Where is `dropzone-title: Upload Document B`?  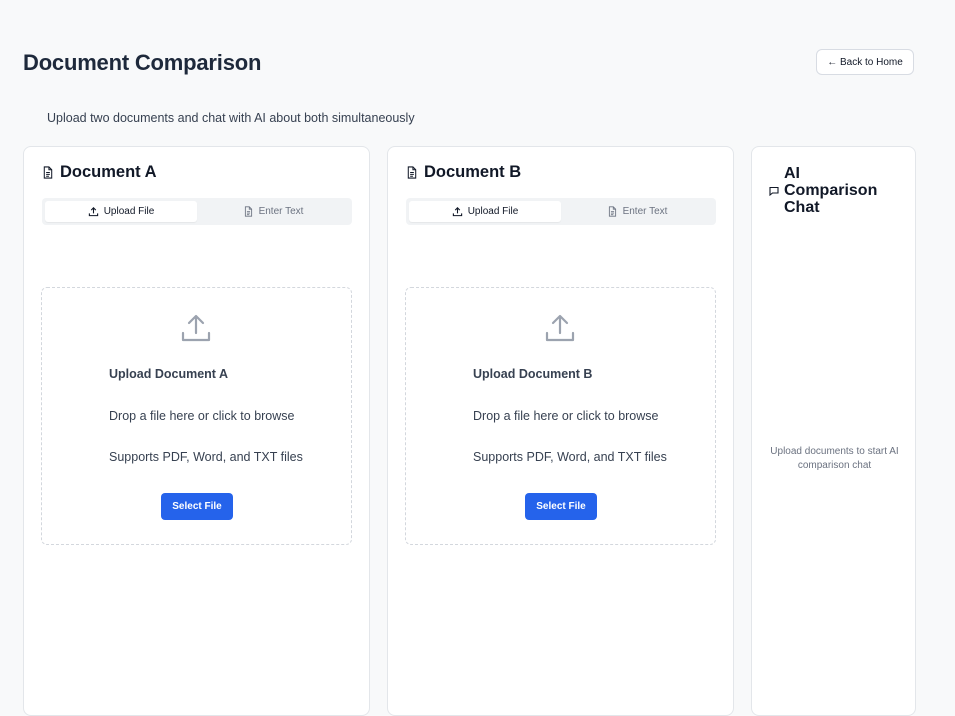
dropzone-title: Upload Document B is located at coordinates (533, 374).